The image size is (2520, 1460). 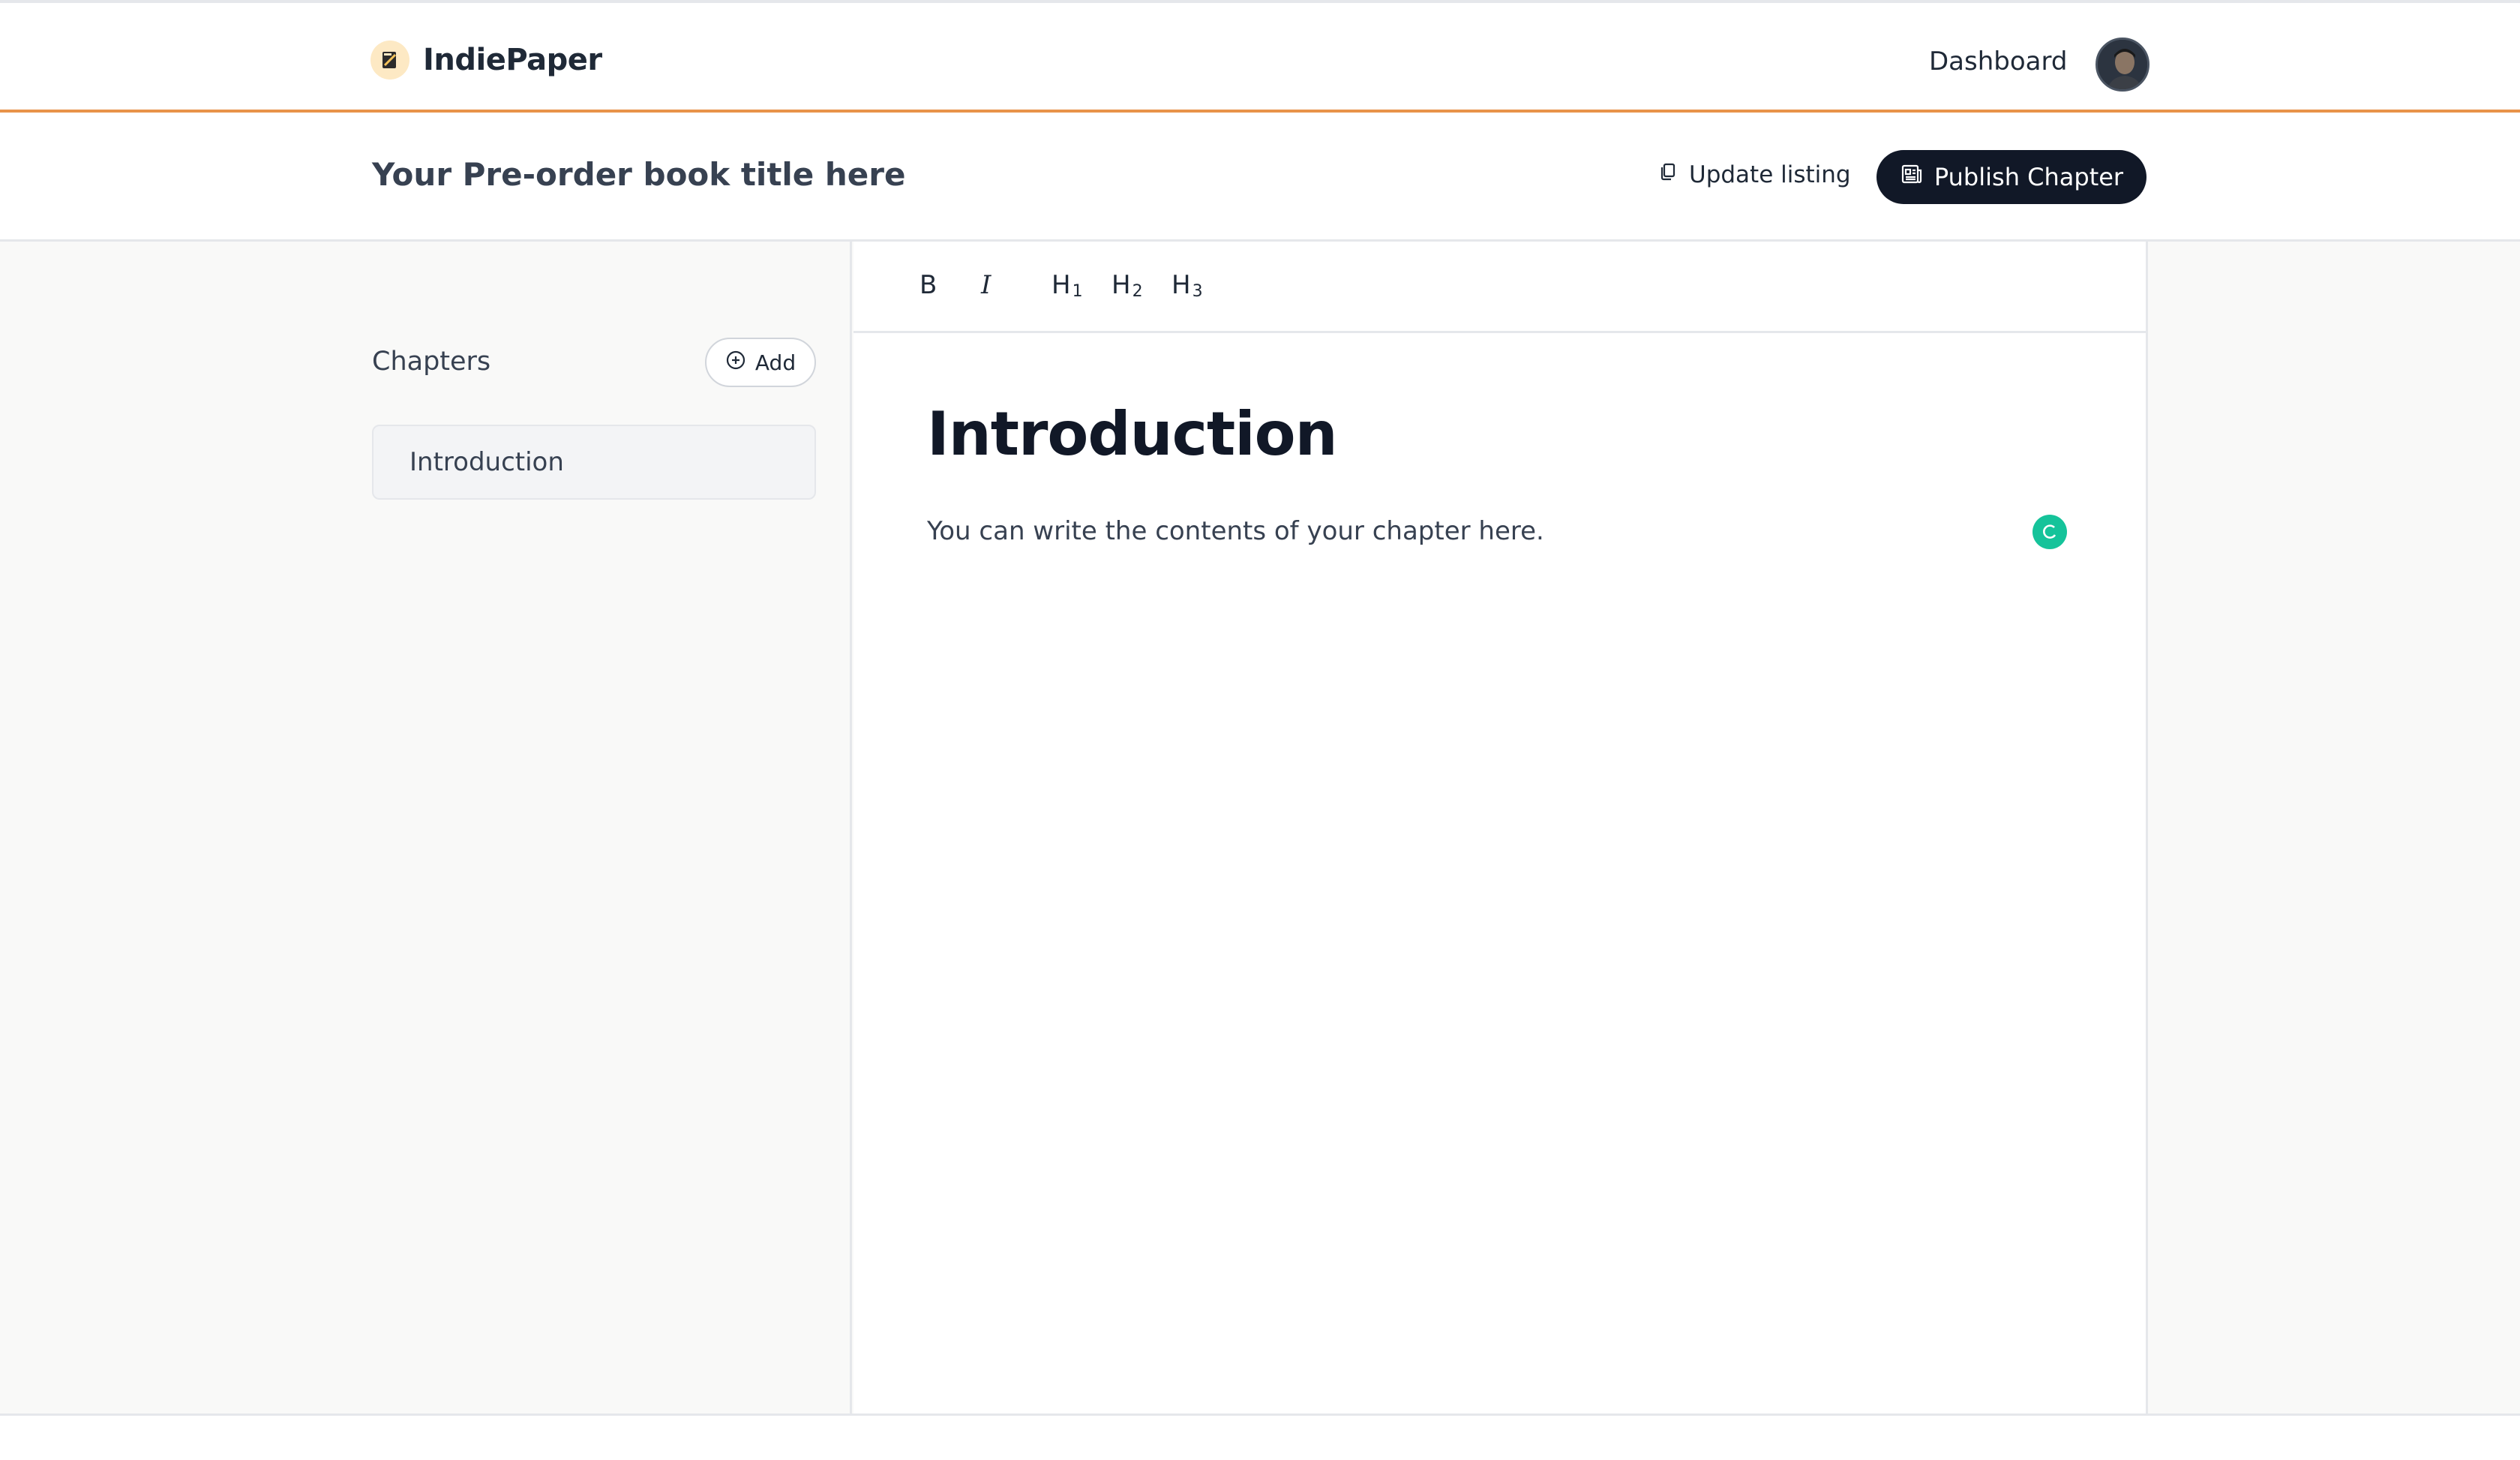 I want to click on heading-2-button: H2, so click(x=1127, y=285).